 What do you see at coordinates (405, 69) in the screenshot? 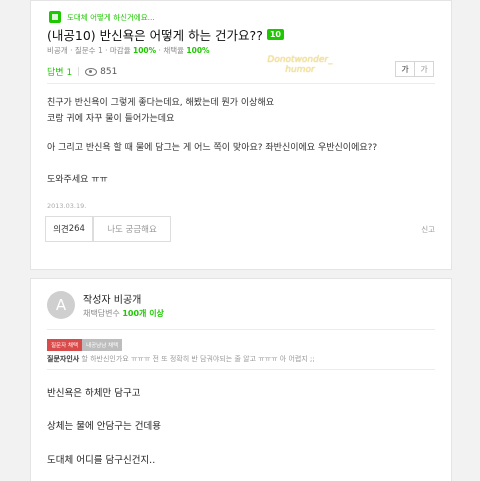
I see `font-larger-button: 가` at bounding box center [405, 69].